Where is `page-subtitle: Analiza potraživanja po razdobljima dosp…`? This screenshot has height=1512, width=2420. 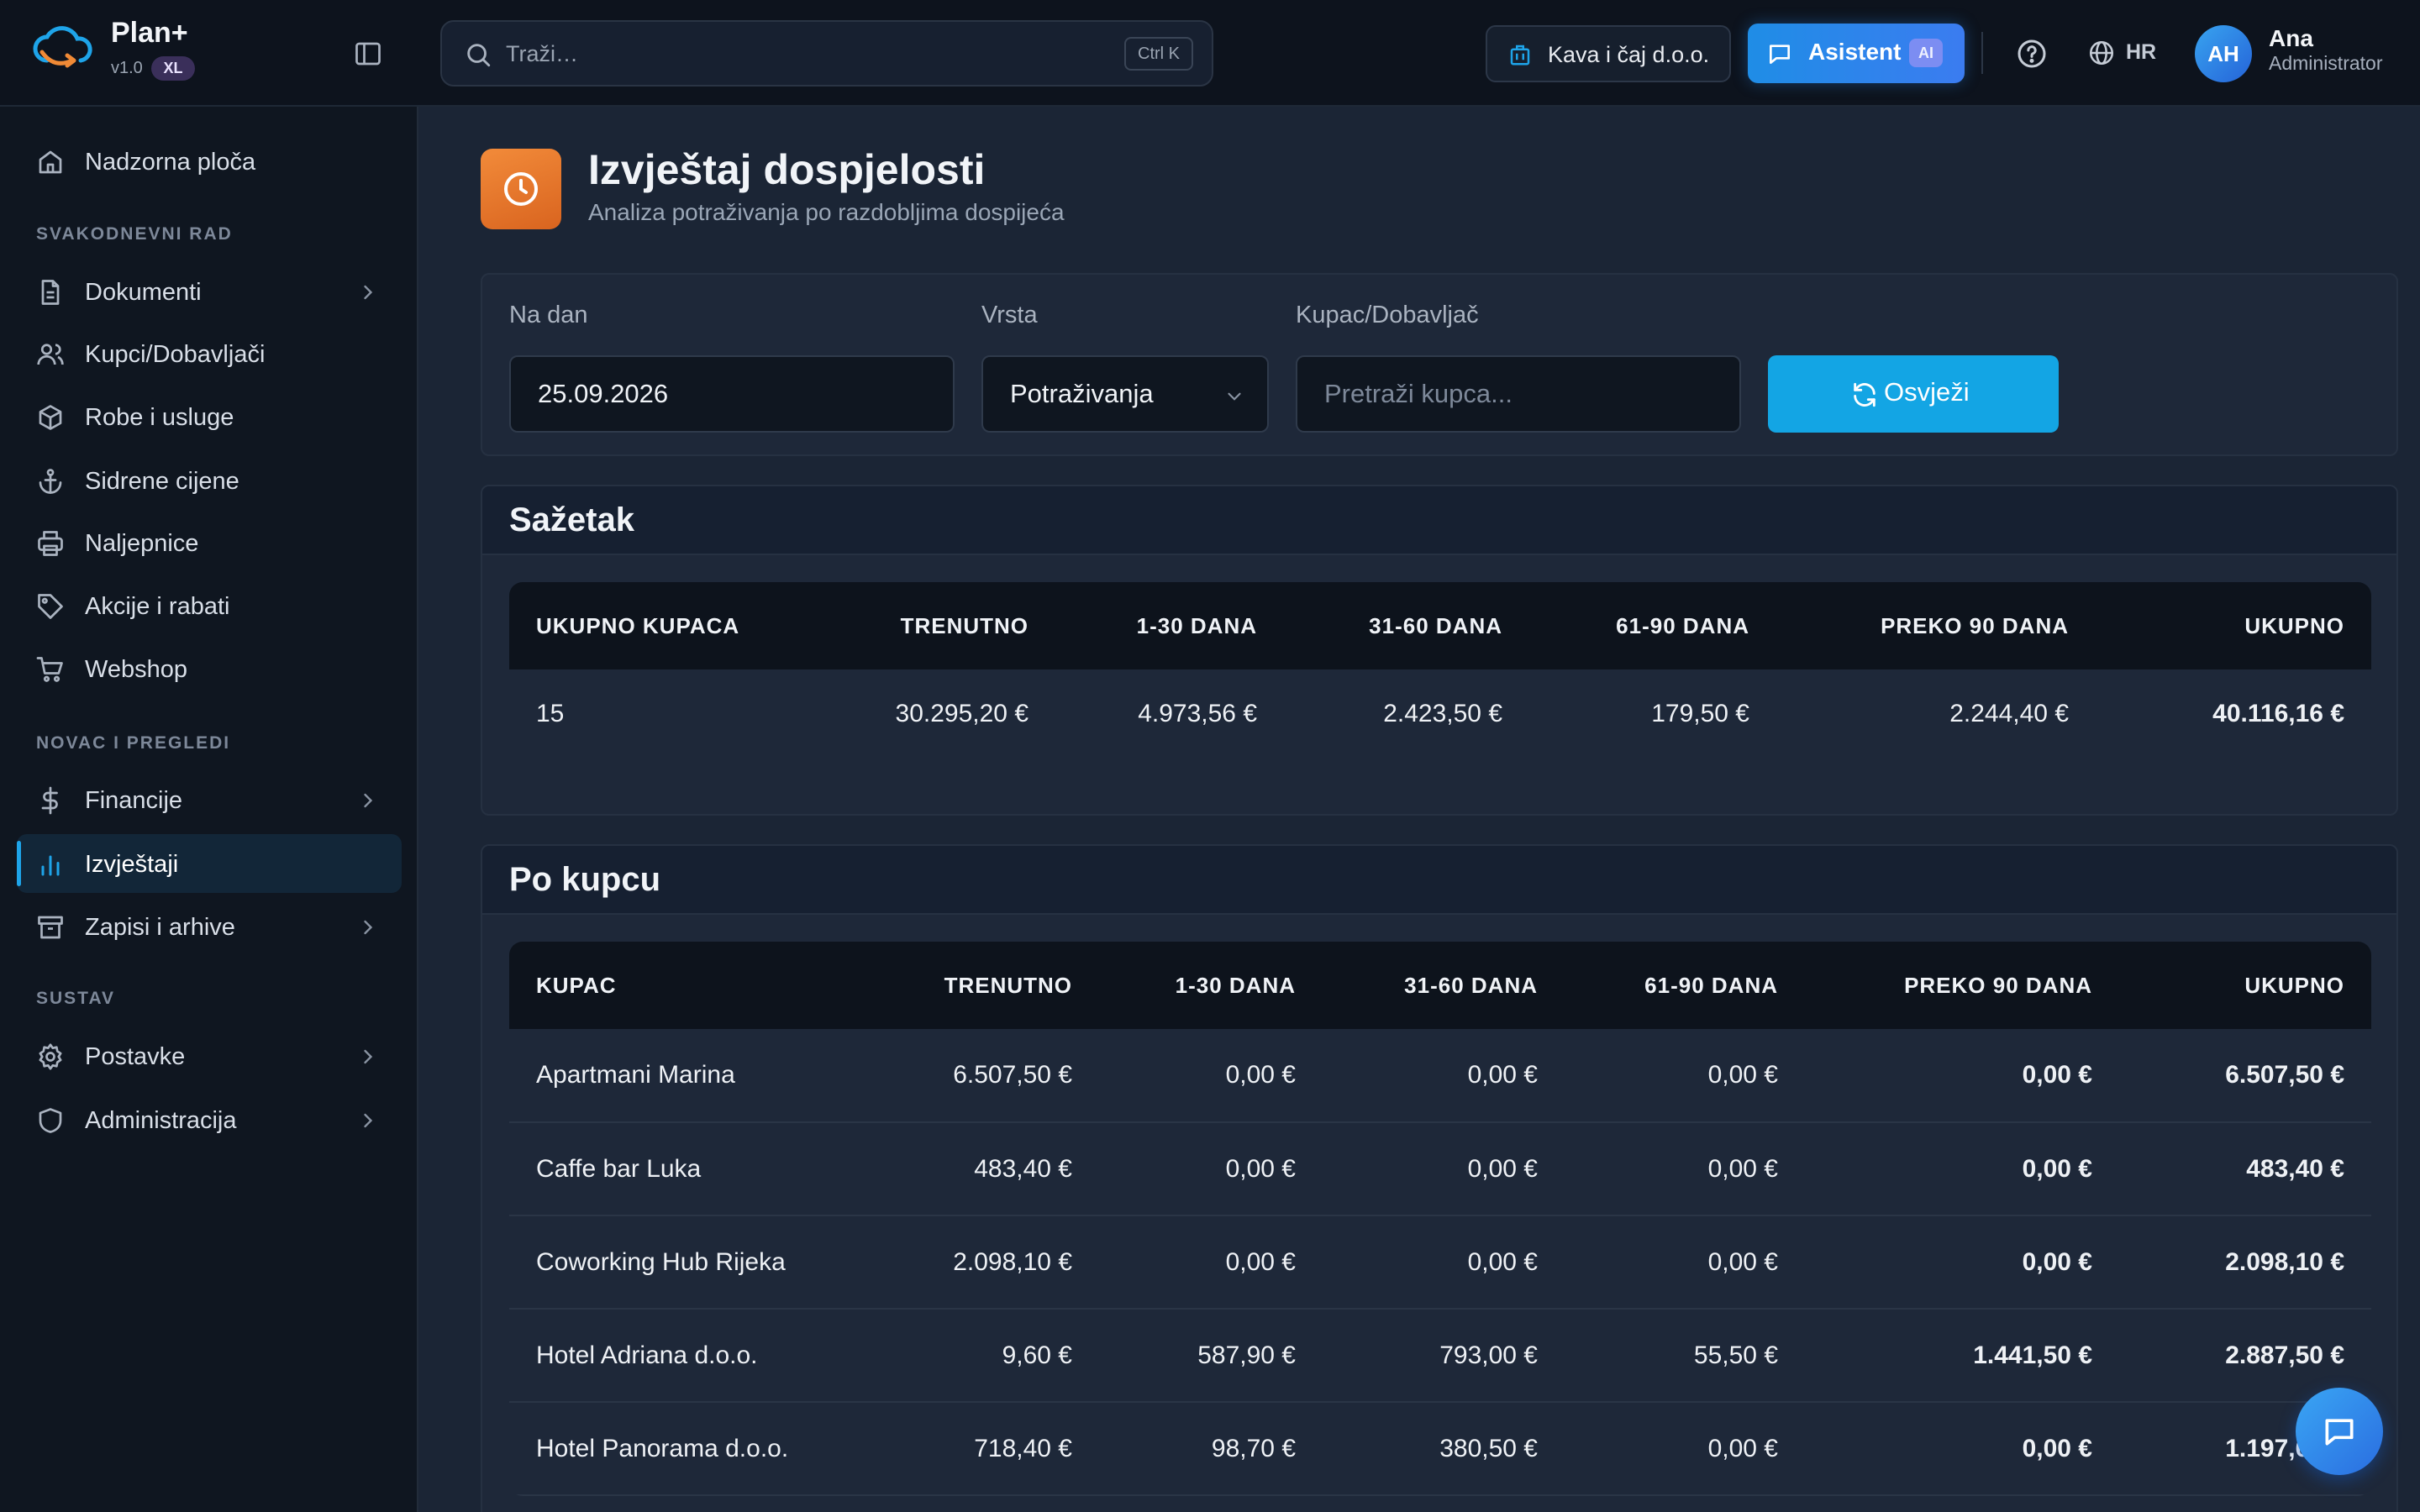
page-subtitle: Analiza potraživanja po razdobljima dosp… is located at coordinates (826, 212).